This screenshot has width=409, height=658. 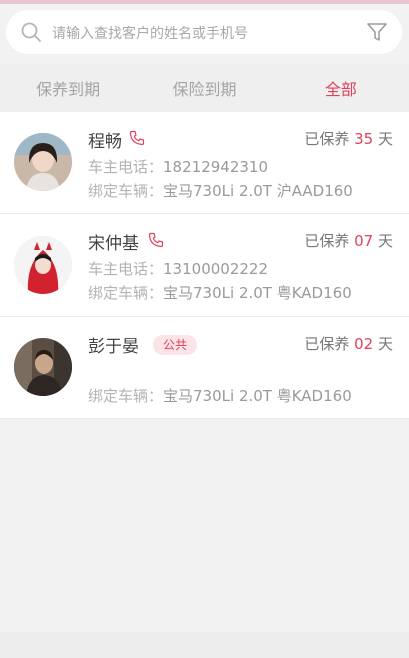 I want to click on vehicle-row: 绑定车辆：宝马730Li 2.0T 沪AAD160, so click(x=220, y=190).